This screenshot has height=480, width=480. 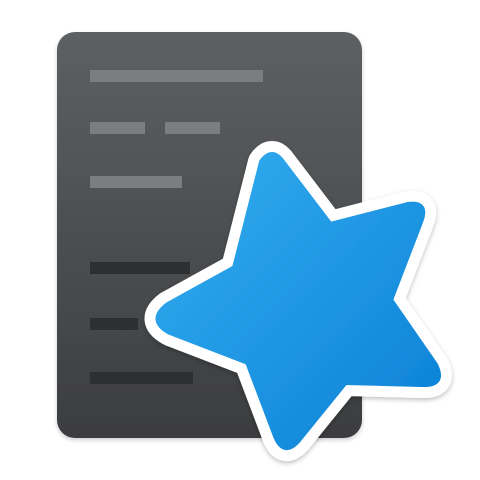 What do you see at coordinates (117, 128) in the screenshot?
I see `card-line-2a` at bounding box center [117, 128].